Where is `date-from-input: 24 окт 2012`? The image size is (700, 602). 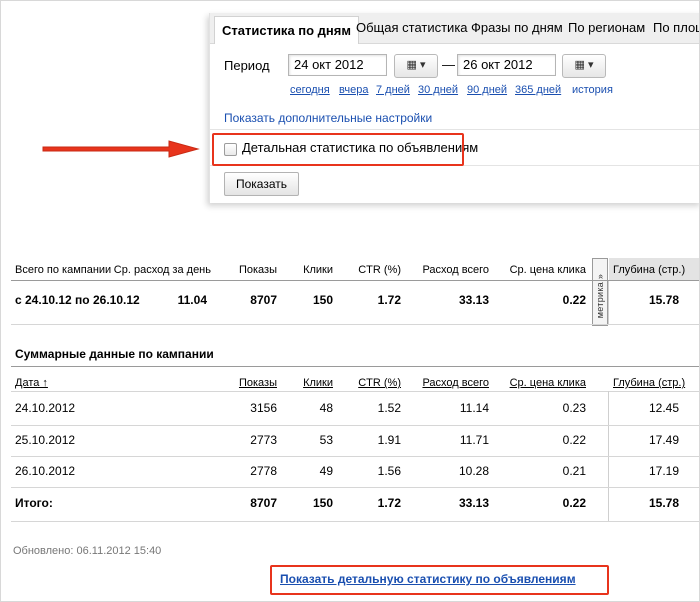 date-from-input: 24 окт 2012 is located at coordinates (337, 65).